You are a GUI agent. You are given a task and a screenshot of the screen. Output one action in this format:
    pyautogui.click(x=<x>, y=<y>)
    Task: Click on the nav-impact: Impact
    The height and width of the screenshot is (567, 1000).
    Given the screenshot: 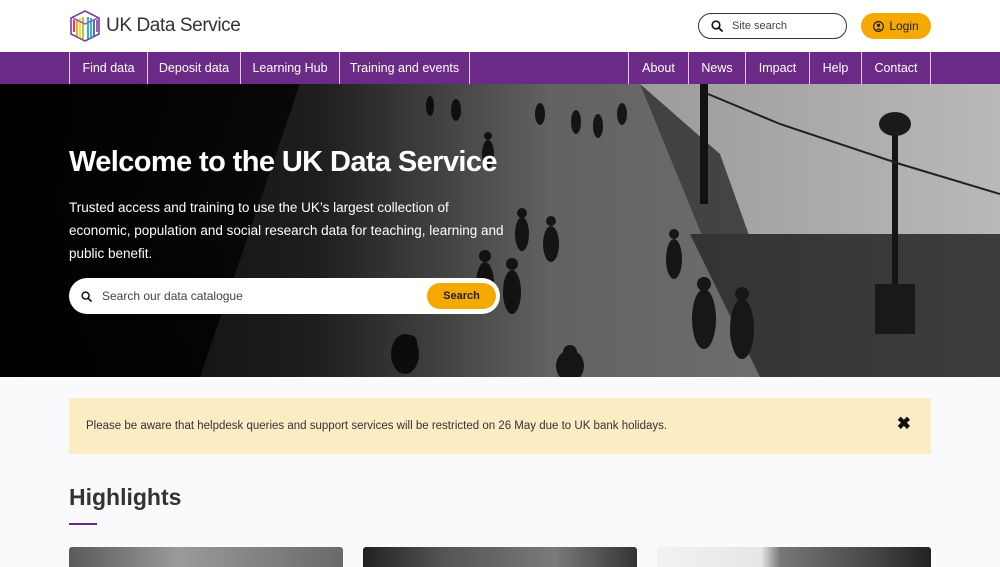 What is the action you would take?
    pyautogui.click(x=777, y=68)
    